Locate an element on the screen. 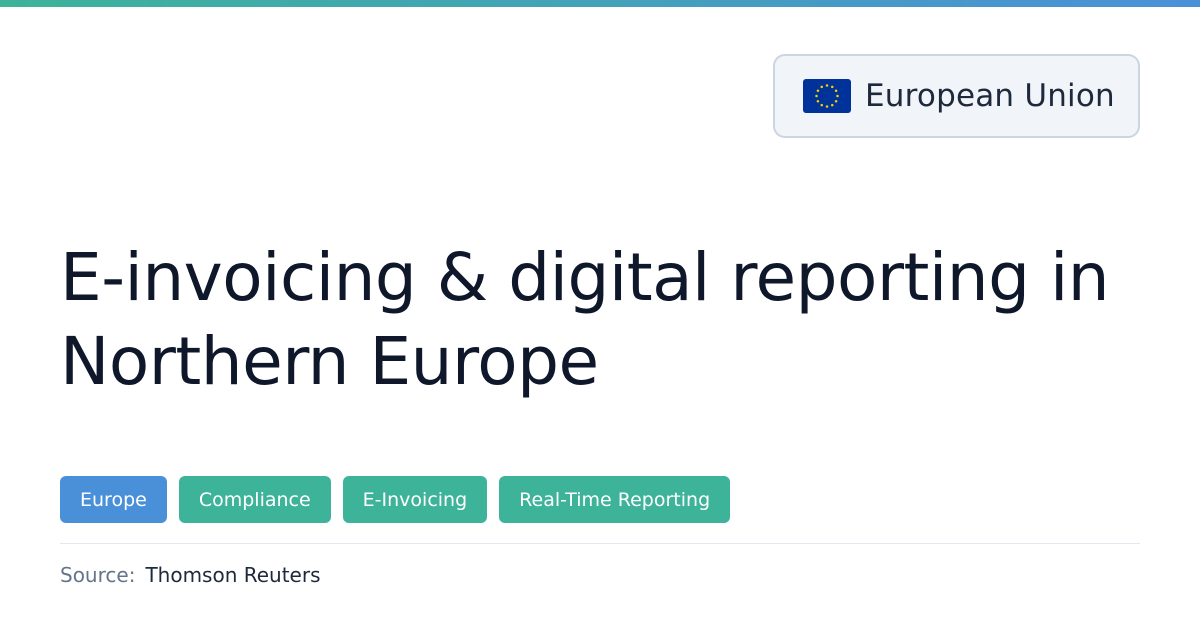 Image resolution: width=1200 pixels, height=630 pixels. source-line: Source: Thomson Reuters is located at coordinates (190, 575).